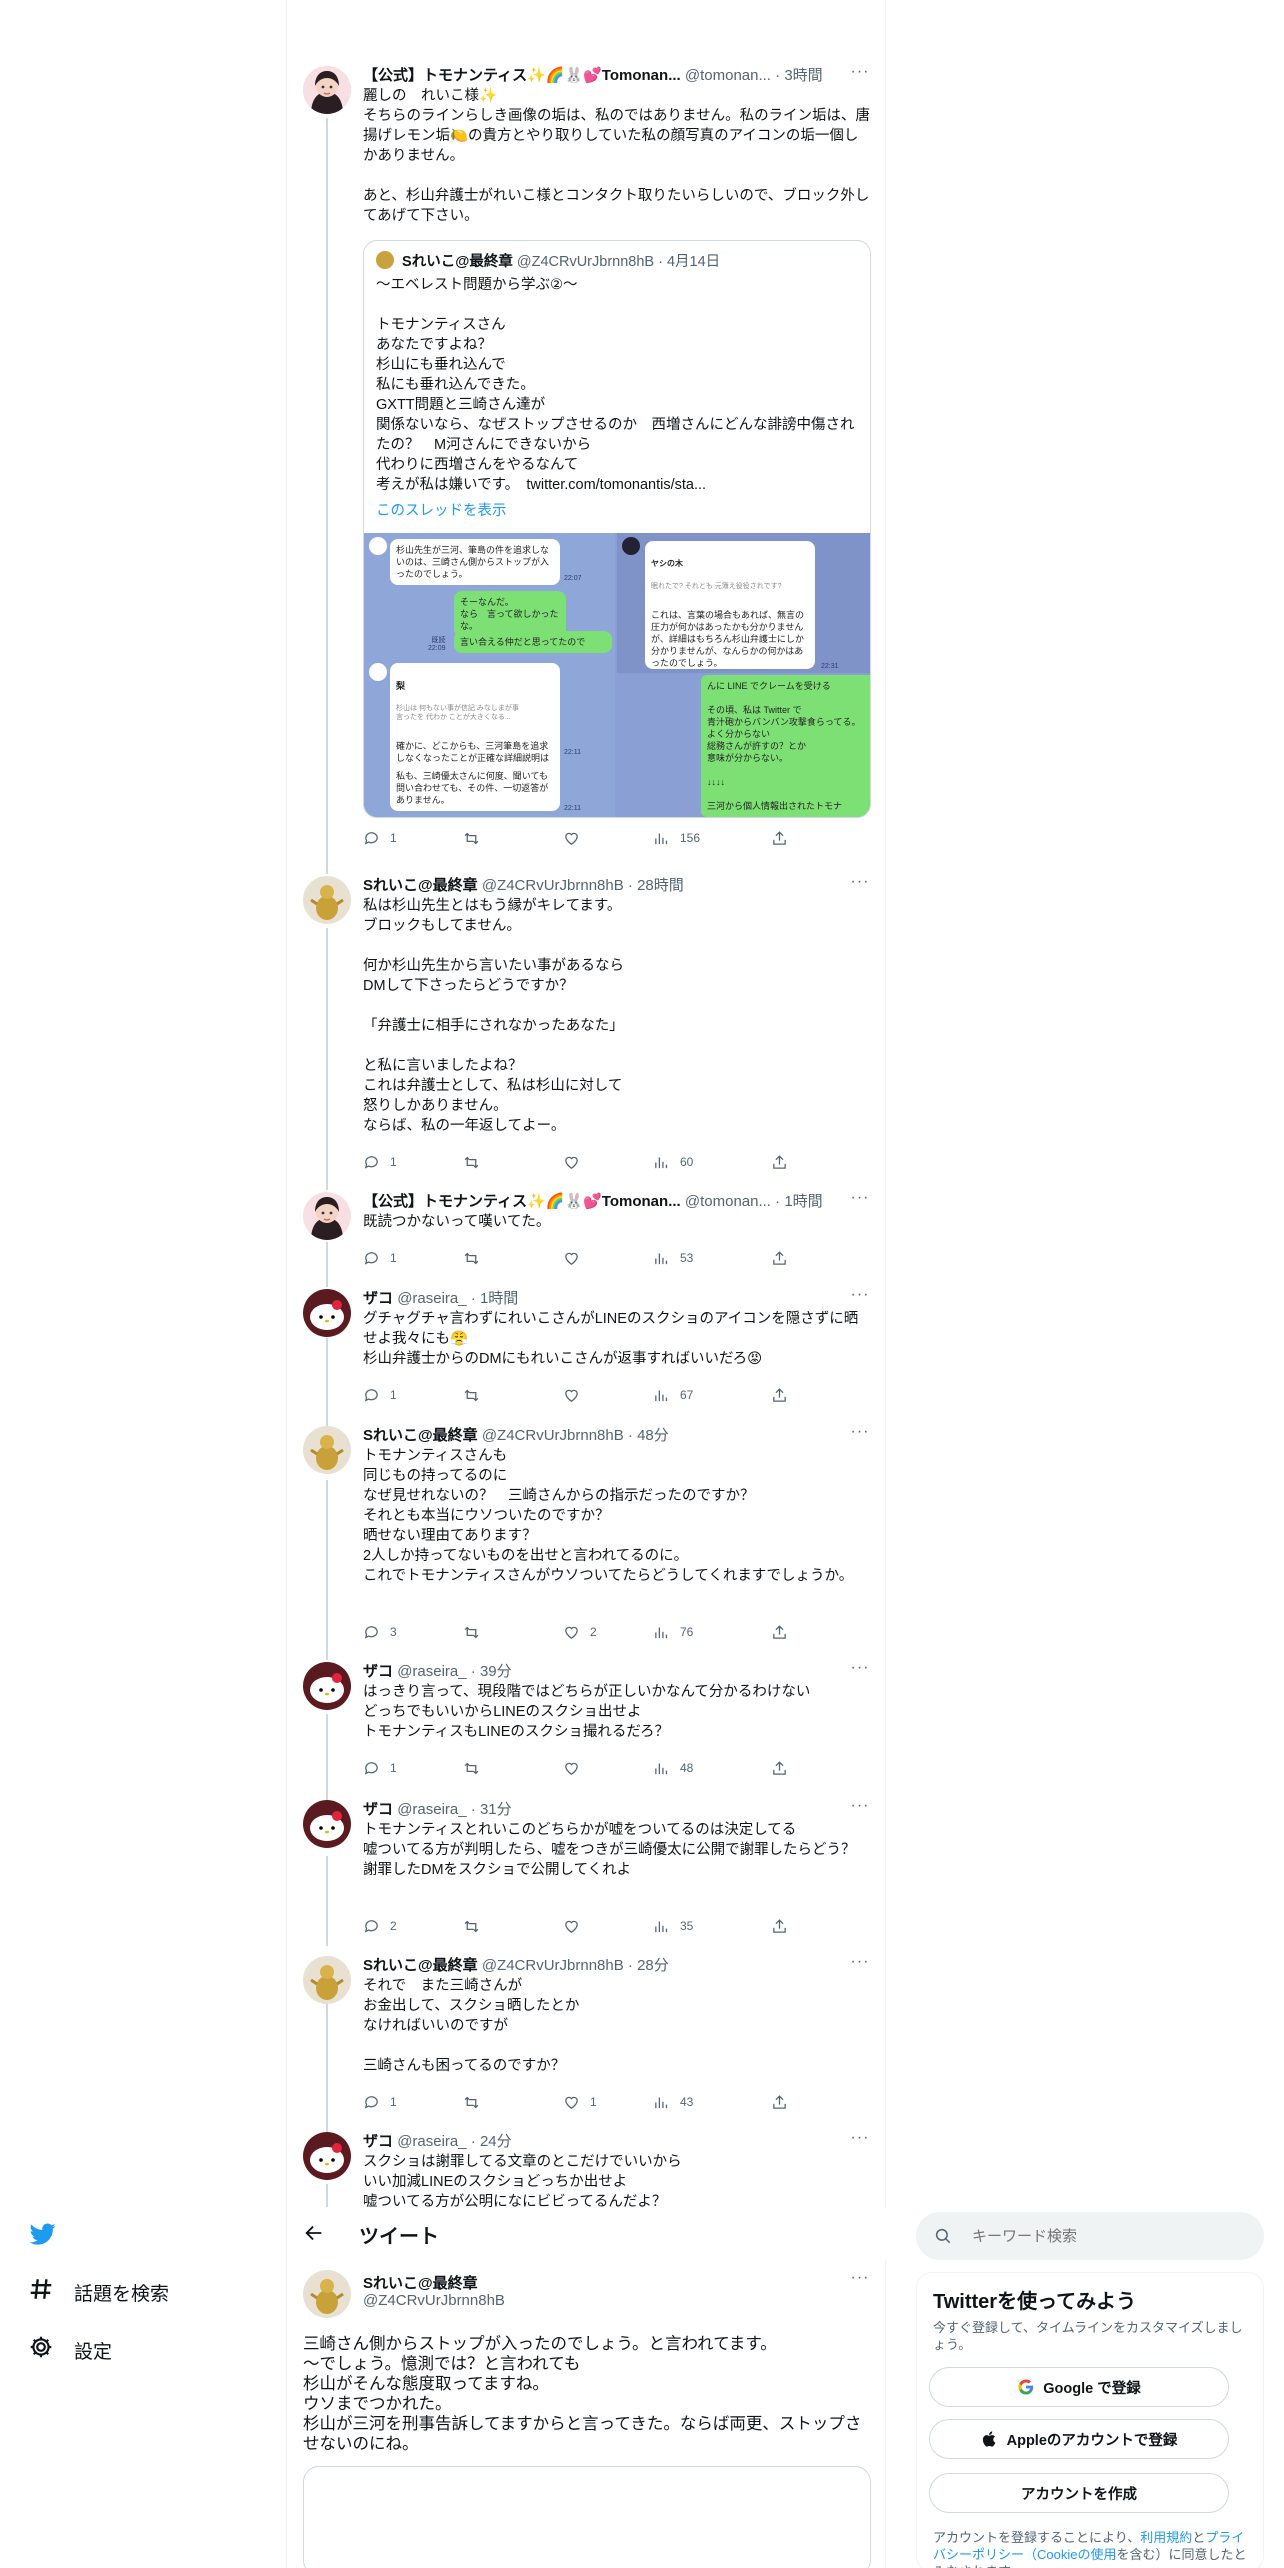  Describe the element at coordinates (1079, 2439) in the screenshot. I see `apple-signup-button: Appleのアカウントで登録` at that location.